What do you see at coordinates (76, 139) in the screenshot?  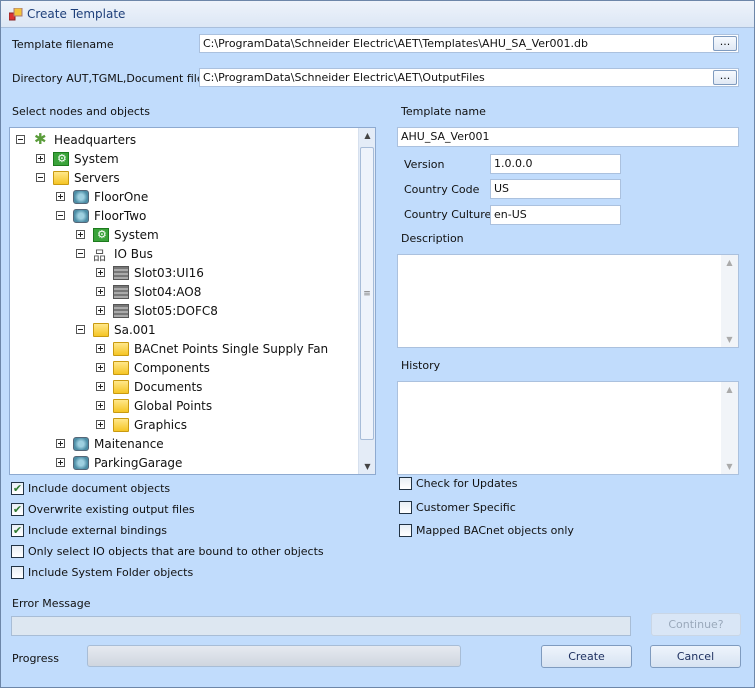 I see `tree-node: Headquarters` at bounding box center [76, 139].